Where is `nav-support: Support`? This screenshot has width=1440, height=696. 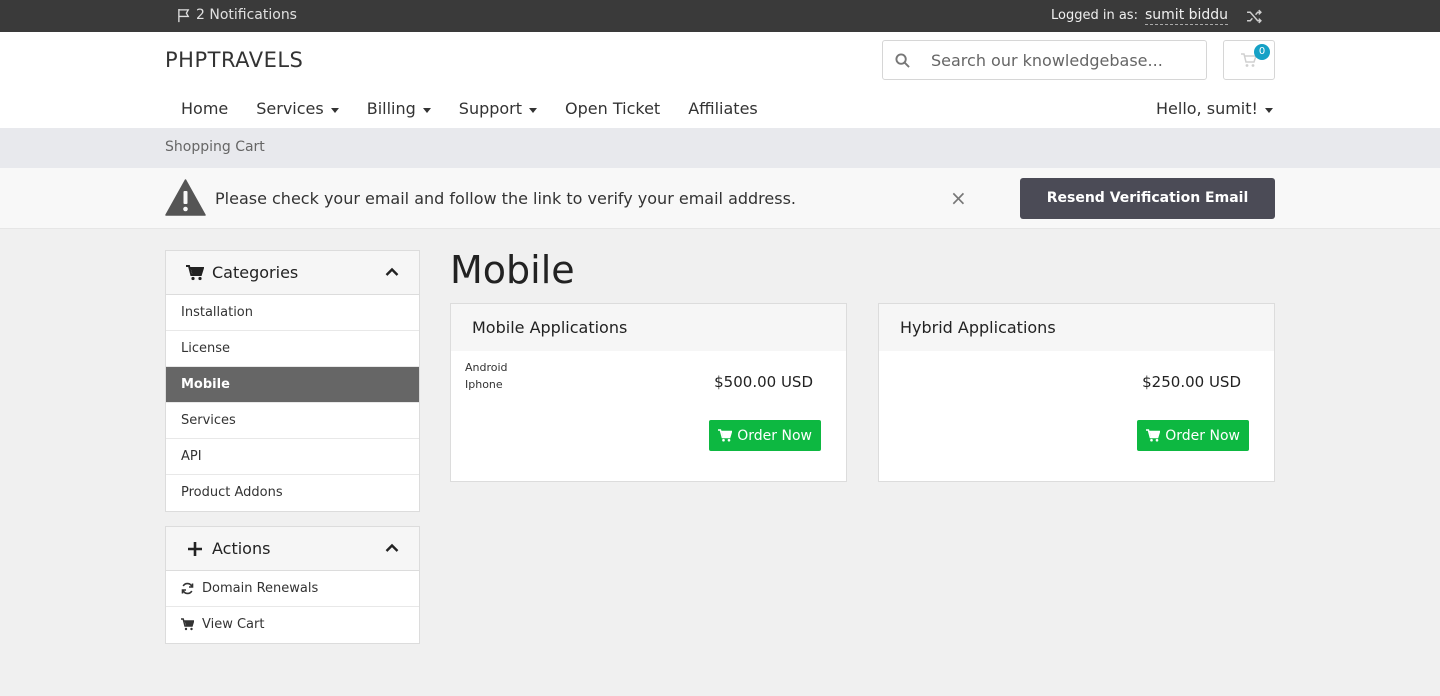 nav-support: Support is located at coordinates (496, 112).